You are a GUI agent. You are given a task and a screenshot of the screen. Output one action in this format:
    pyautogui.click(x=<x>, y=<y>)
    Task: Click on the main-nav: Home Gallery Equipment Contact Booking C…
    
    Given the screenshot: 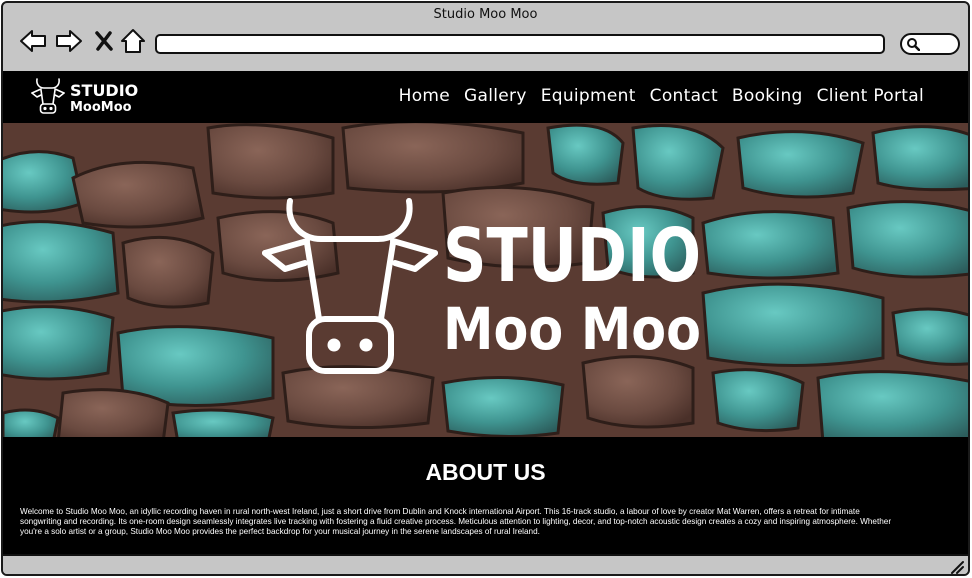 What is the action you would take?
    pyautogui.click(x=661, y=96)
    